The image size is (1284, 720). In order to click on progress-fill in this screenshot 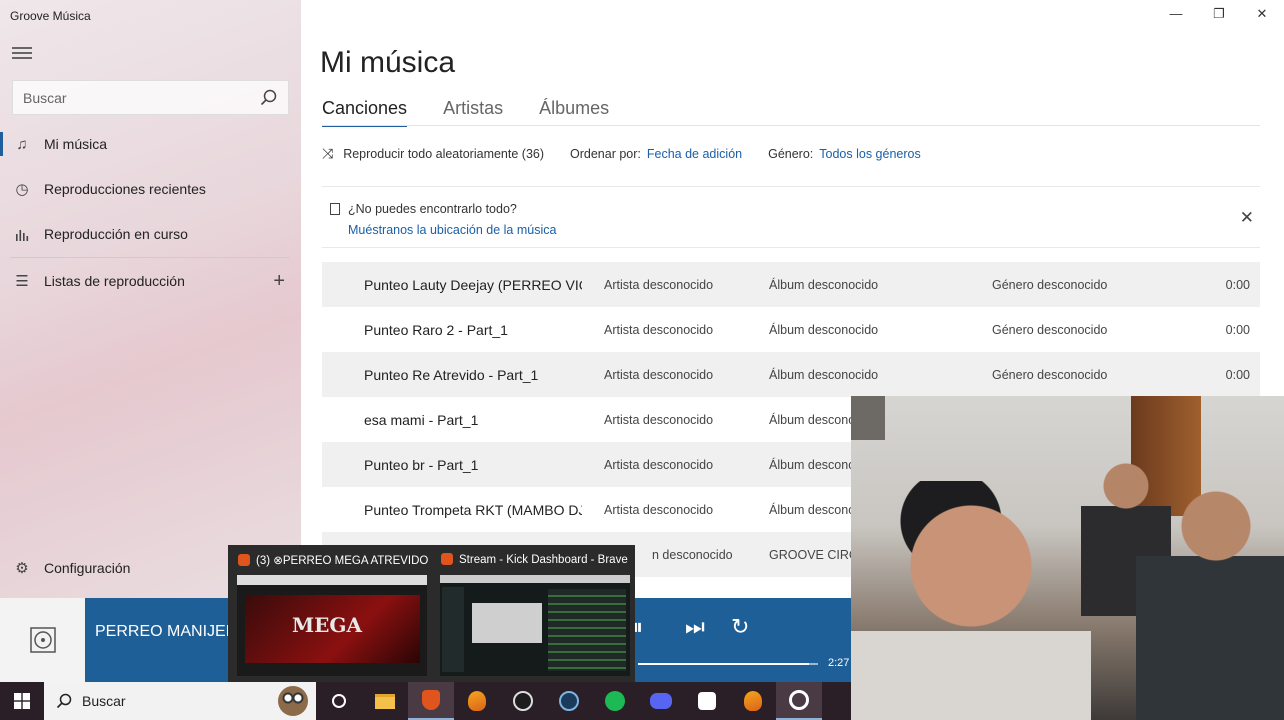, I will do `click(723, 664)`.